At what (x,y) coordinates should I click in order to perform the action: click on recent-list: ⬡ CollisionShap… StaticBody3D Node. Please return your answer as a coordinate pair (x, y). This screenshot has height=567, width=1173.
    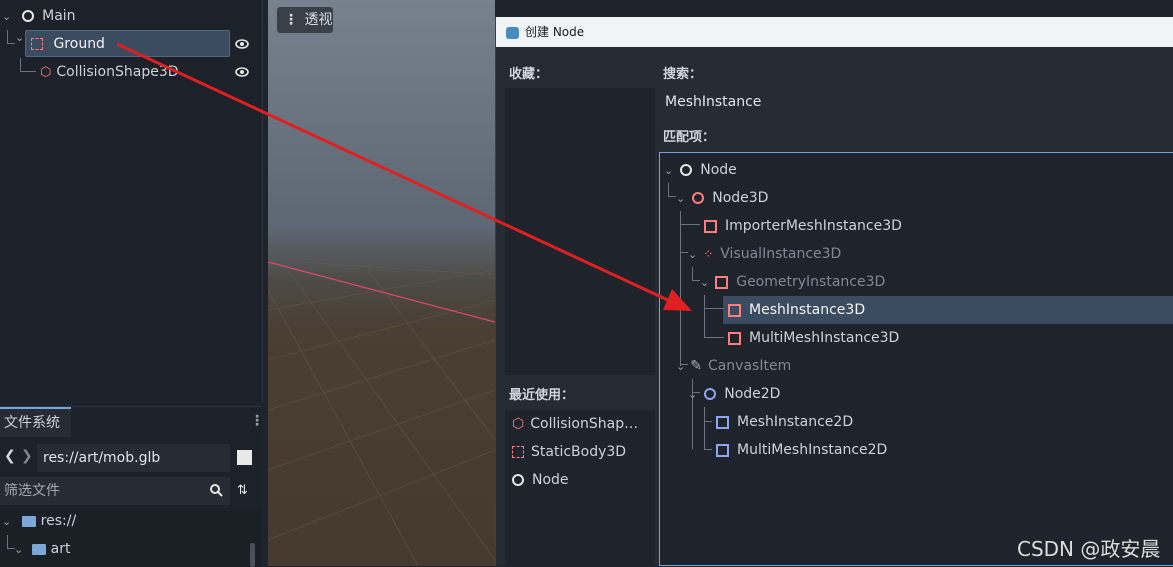
    Looking at the image, I should click on (580, 488).